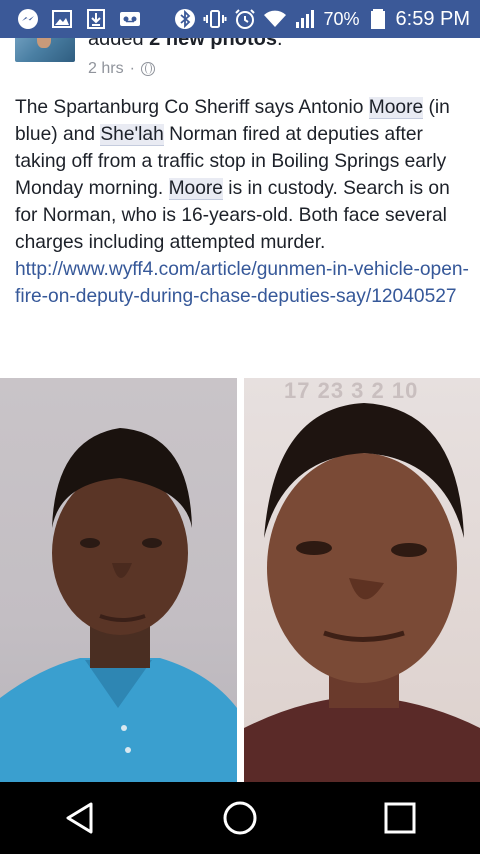 The image size is (480, 854). What do you see at coordinates (240, 67) in the screenshot?
I see `post-header: added 2 new photos. 2 hrs ·` at bounding box center [240, 67].